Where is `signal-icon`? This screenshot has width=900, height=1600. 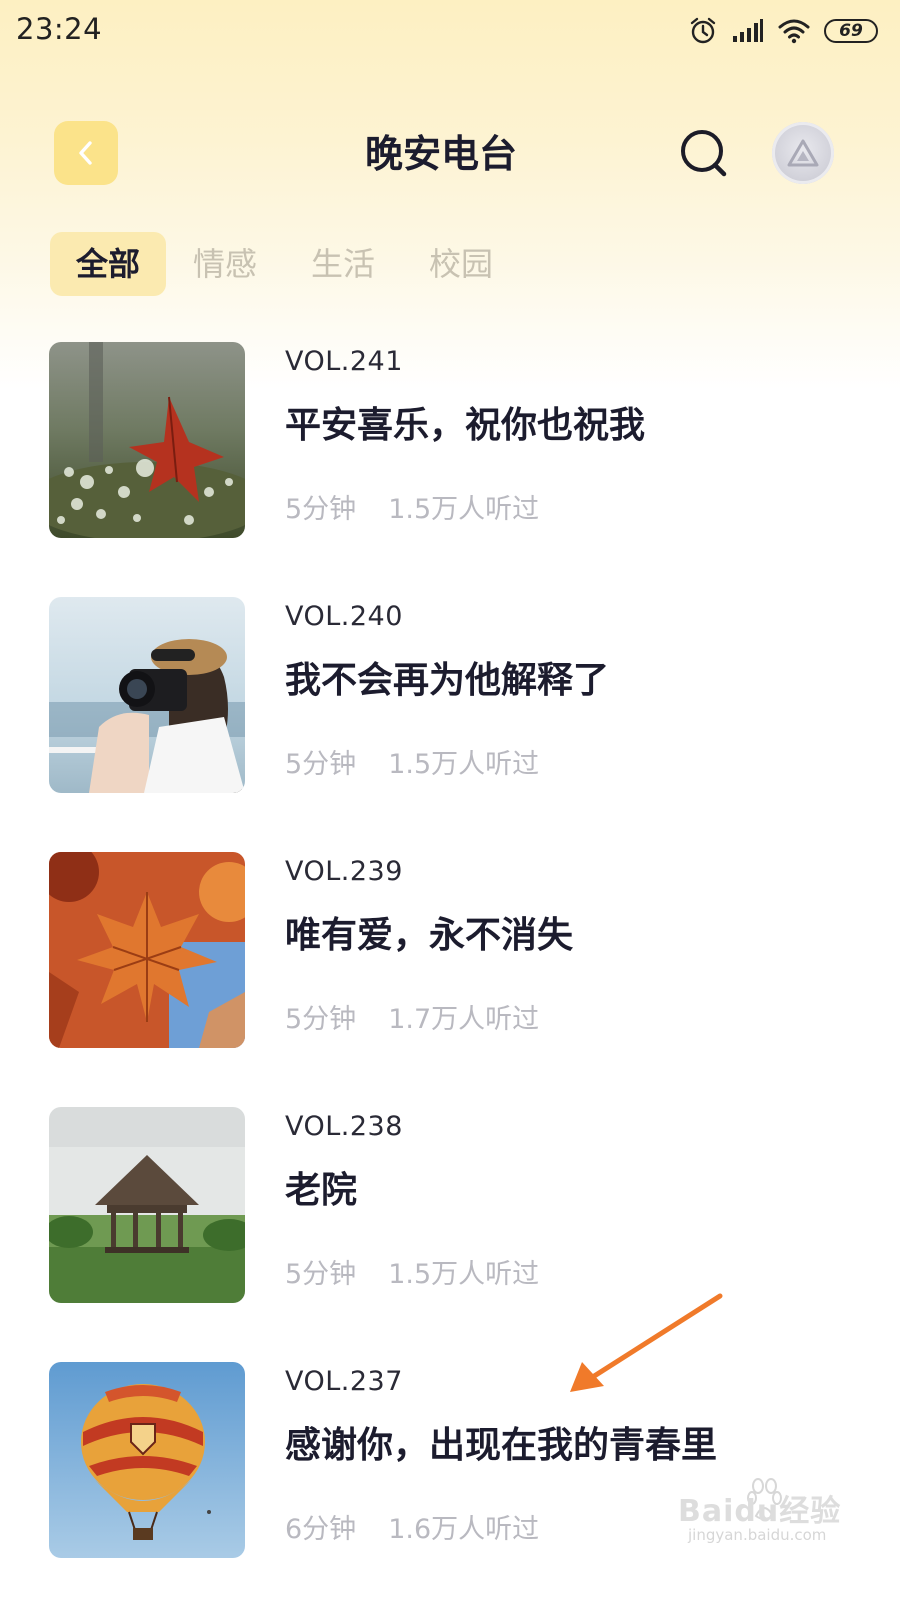
signal-icon is located at coordinates (748, 30).